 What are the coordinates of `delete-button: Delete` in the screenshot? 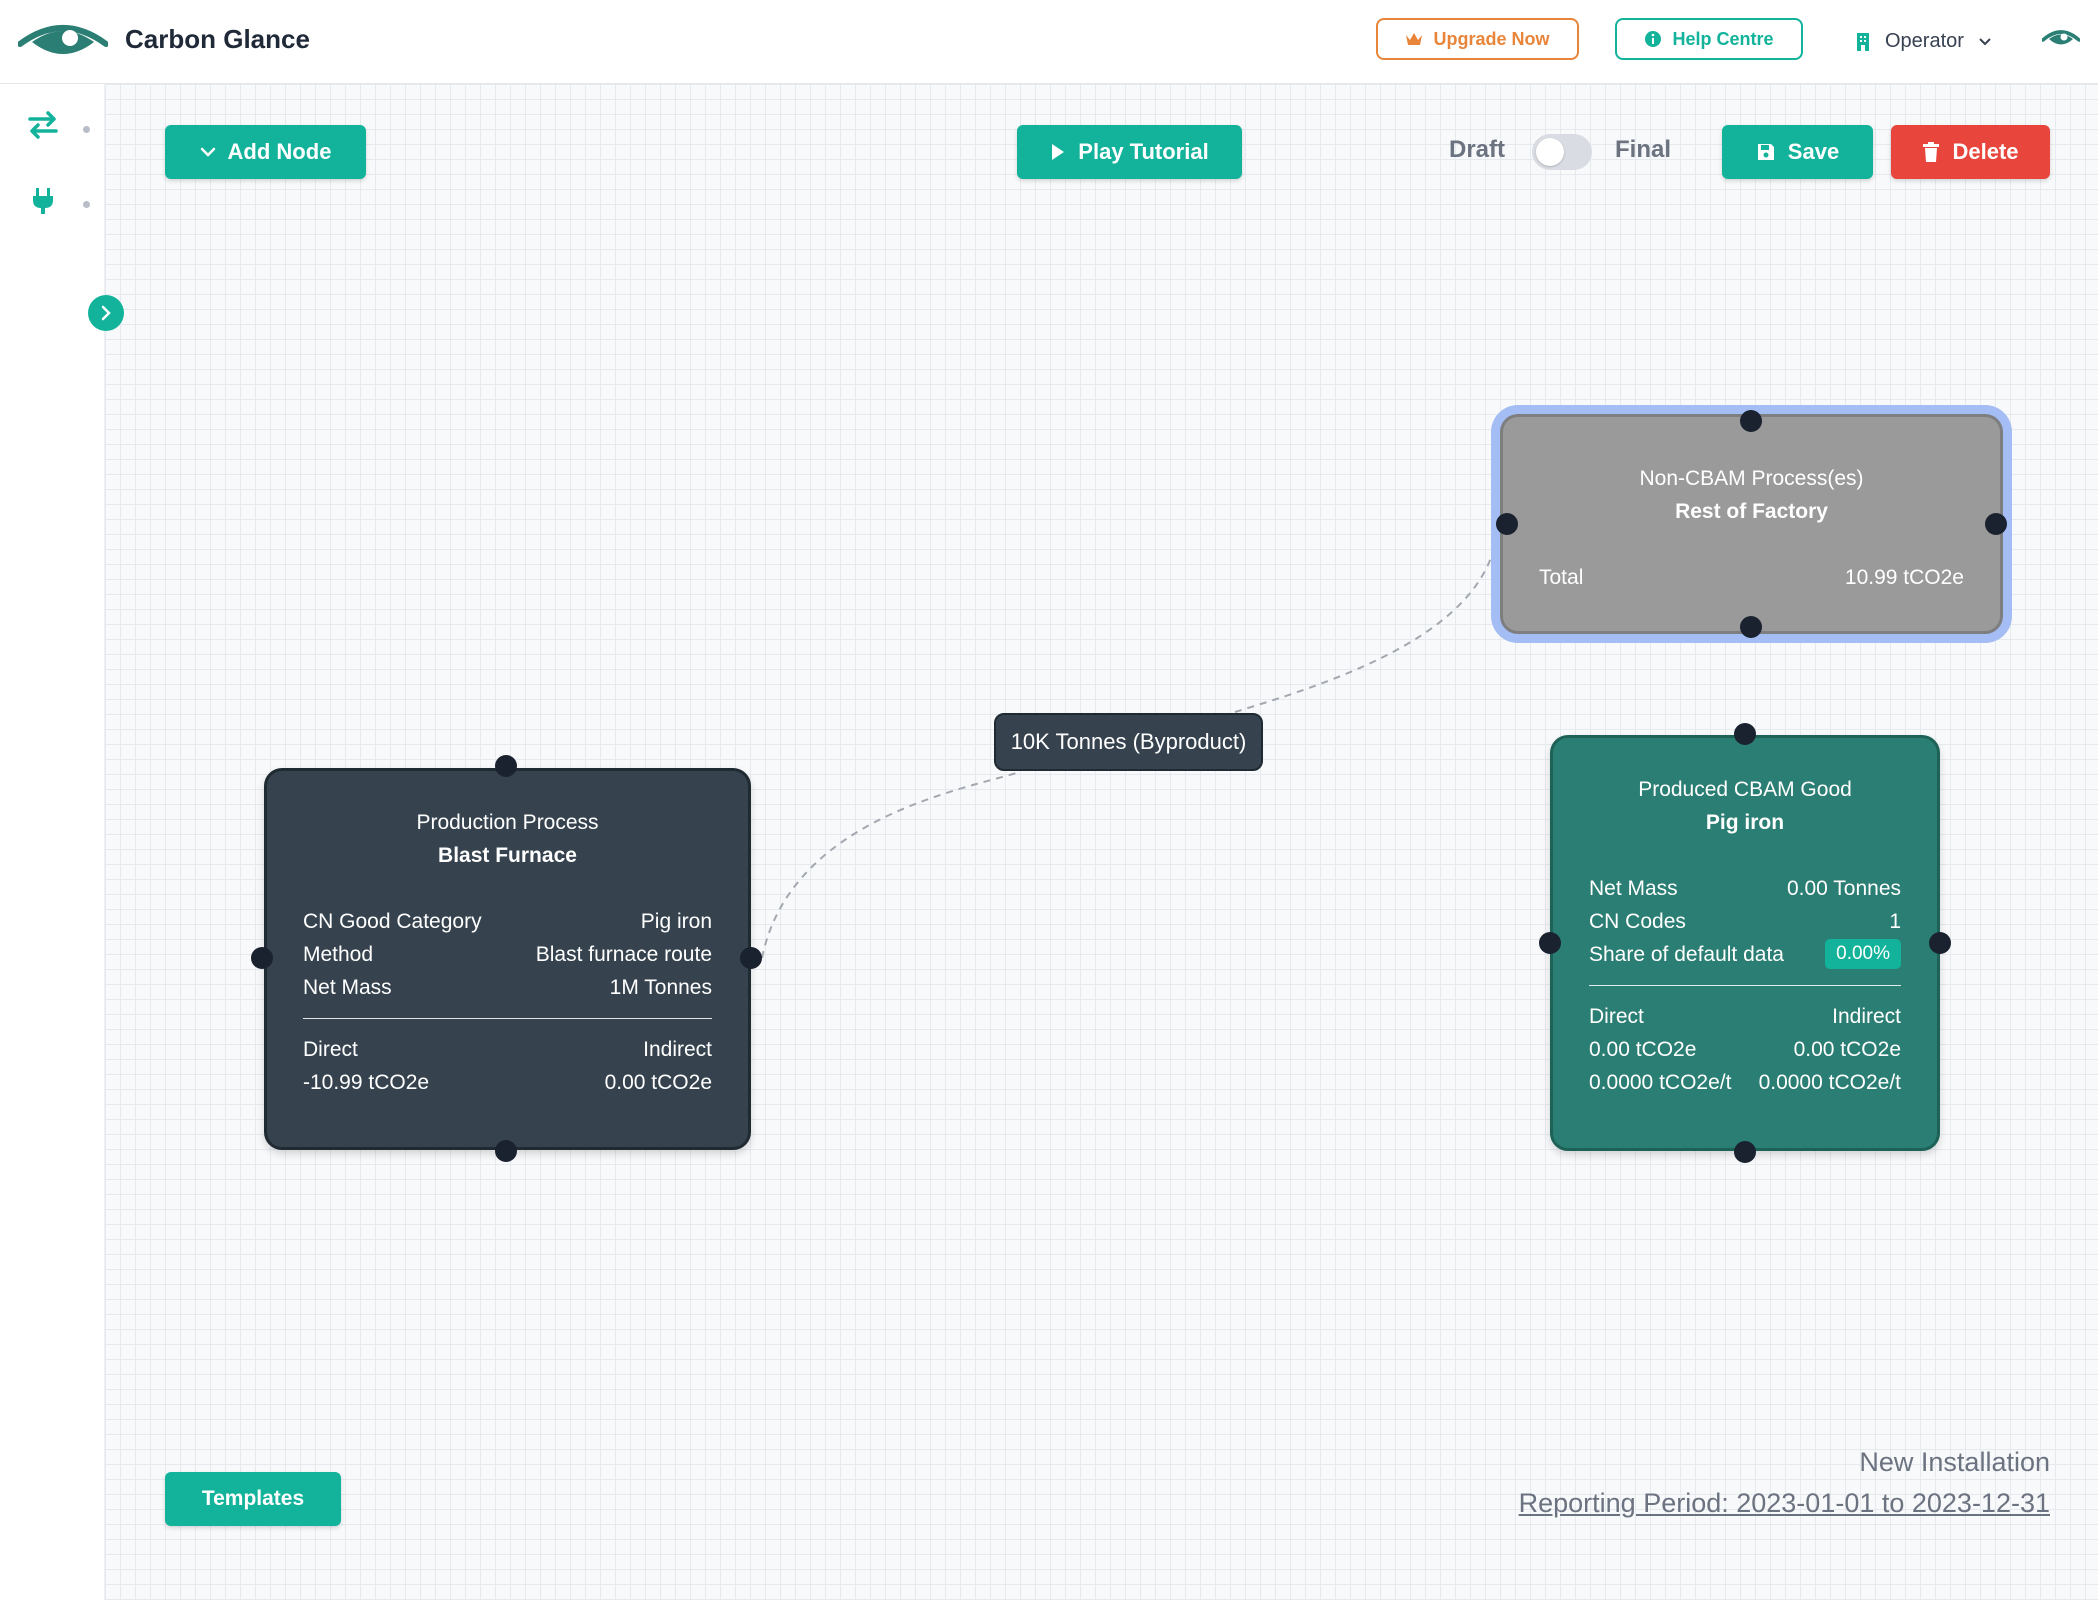 It's located at (1970, 152).